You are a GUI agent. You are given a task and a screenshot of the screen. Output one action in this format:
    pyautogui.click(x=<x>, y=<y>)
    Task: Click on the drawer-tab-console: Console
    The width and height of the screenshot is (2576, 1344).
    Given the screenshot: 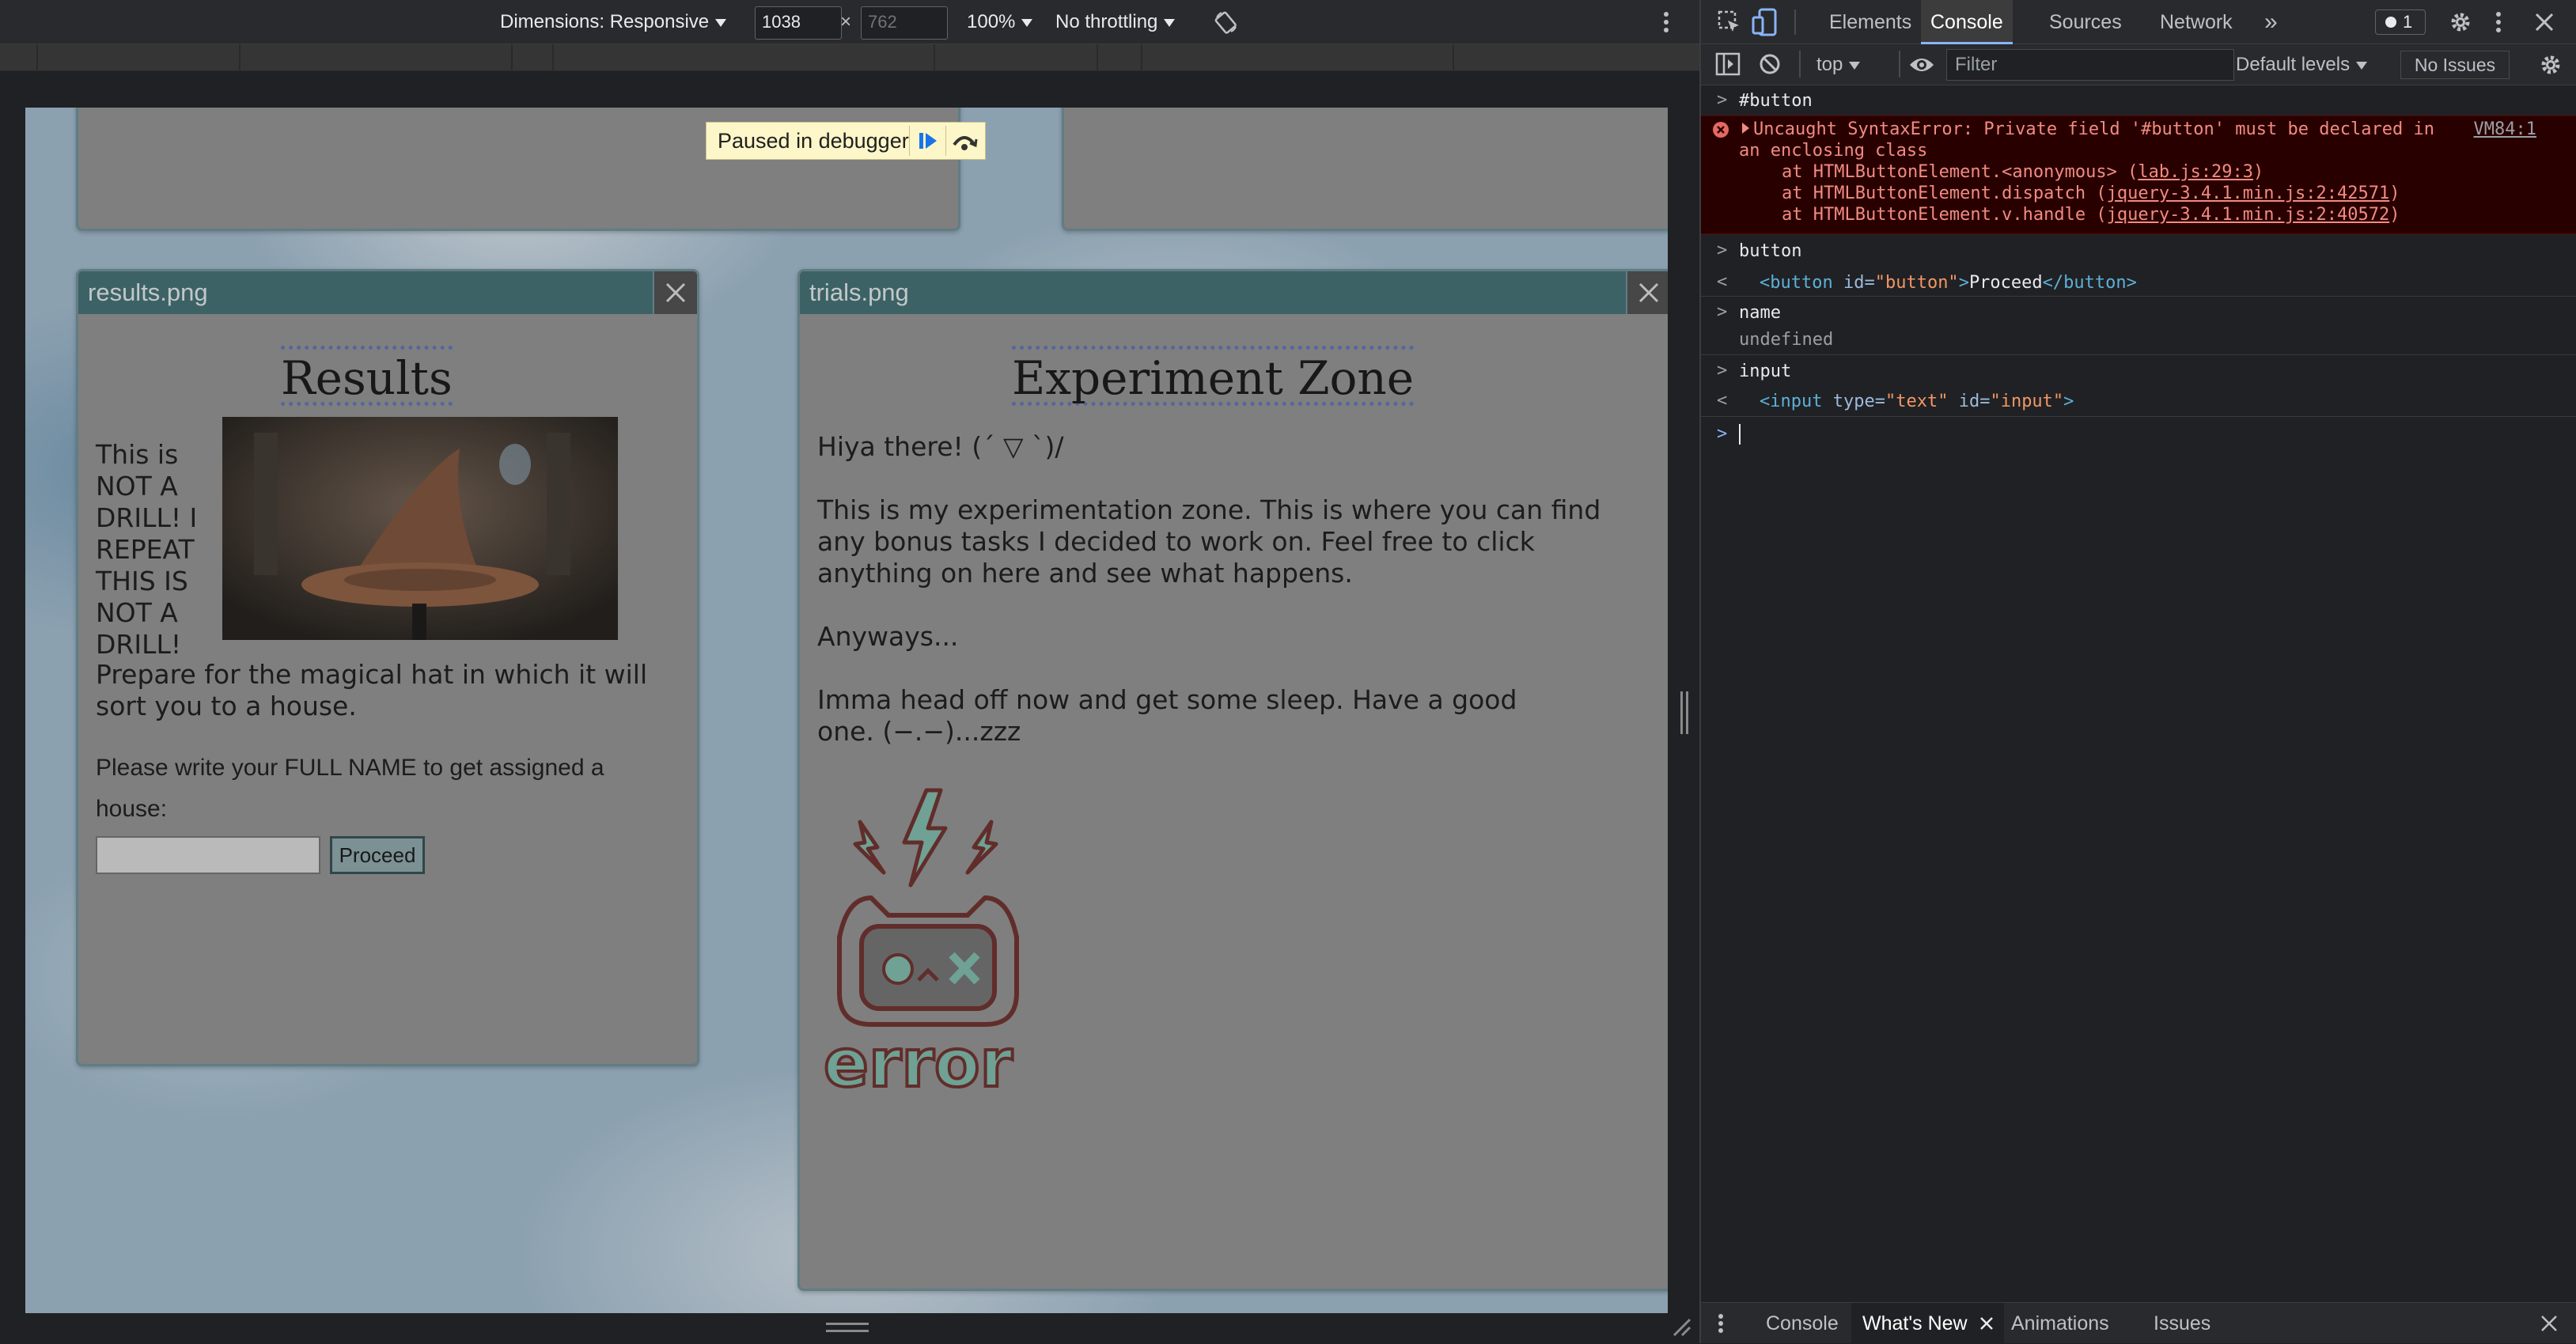 What is the action you would take?
    pyautogui.click(x=1802, y=1323)
    